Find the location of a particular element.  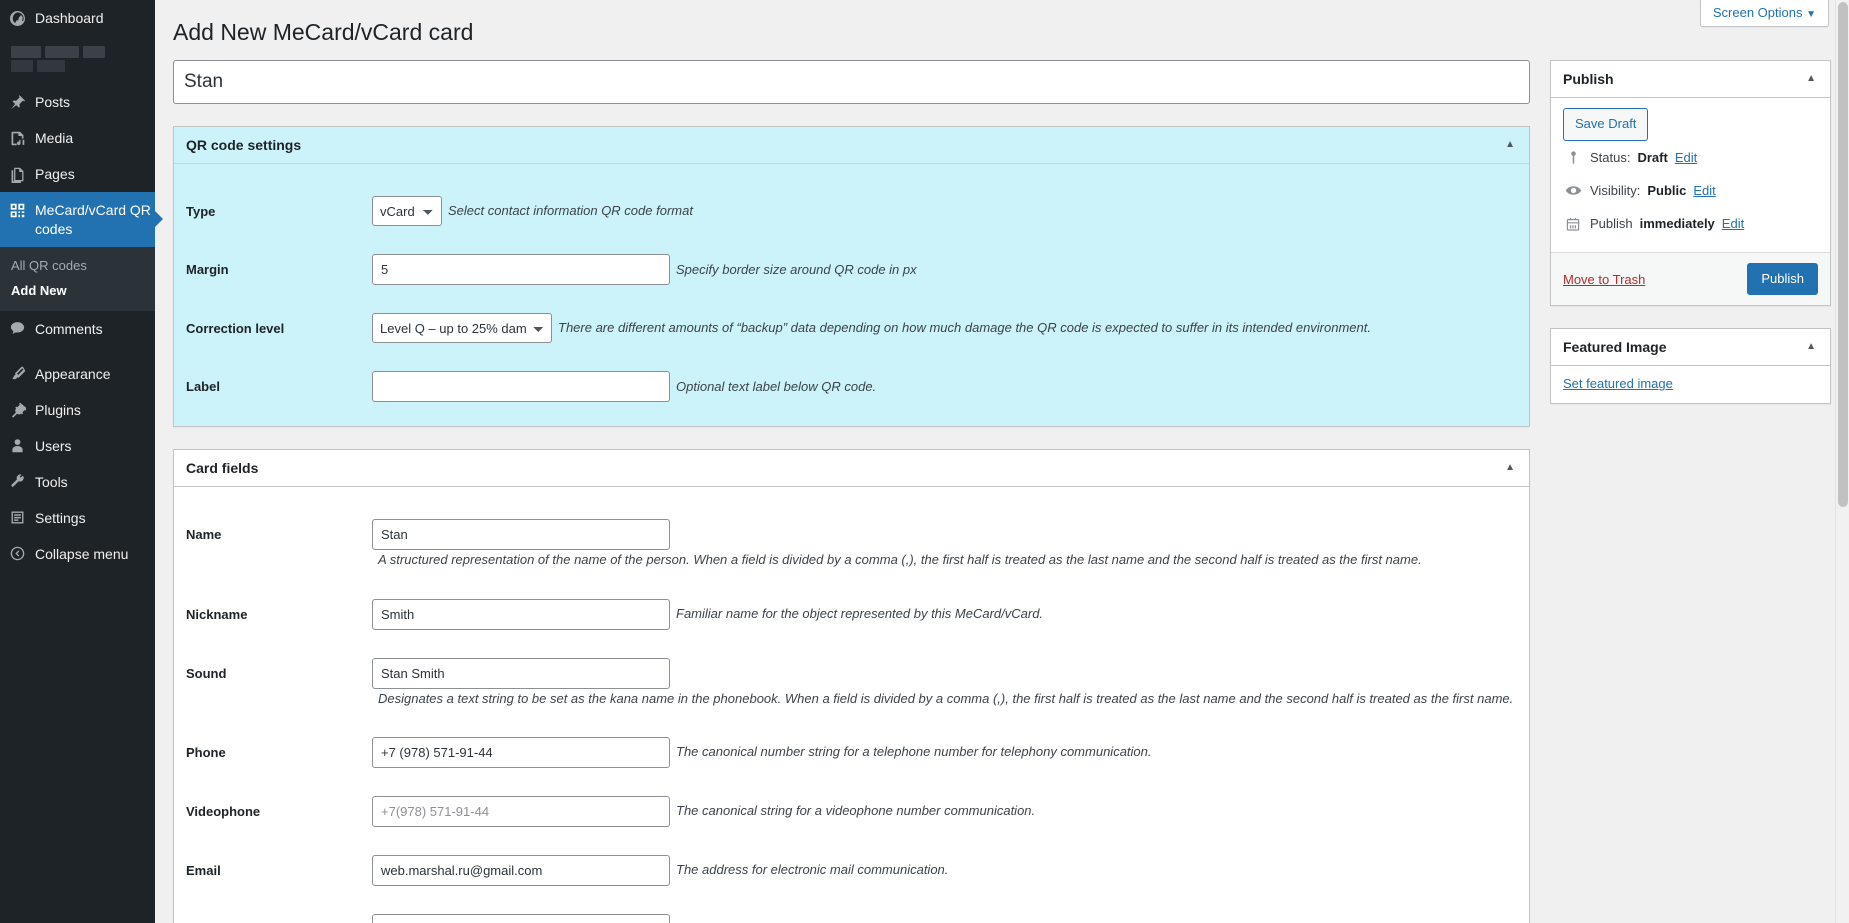

field-label: Margin is located at coordinates (207, 270).